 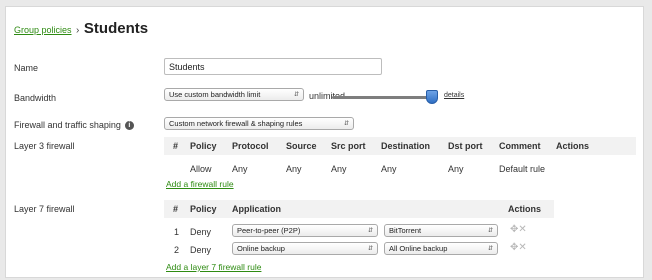 What do you see at coordinates (67, 125) in the screenshot?
I see `firewall-shaping-label-text: Firewall and traffic shaping` at bounding box center [67, 125].